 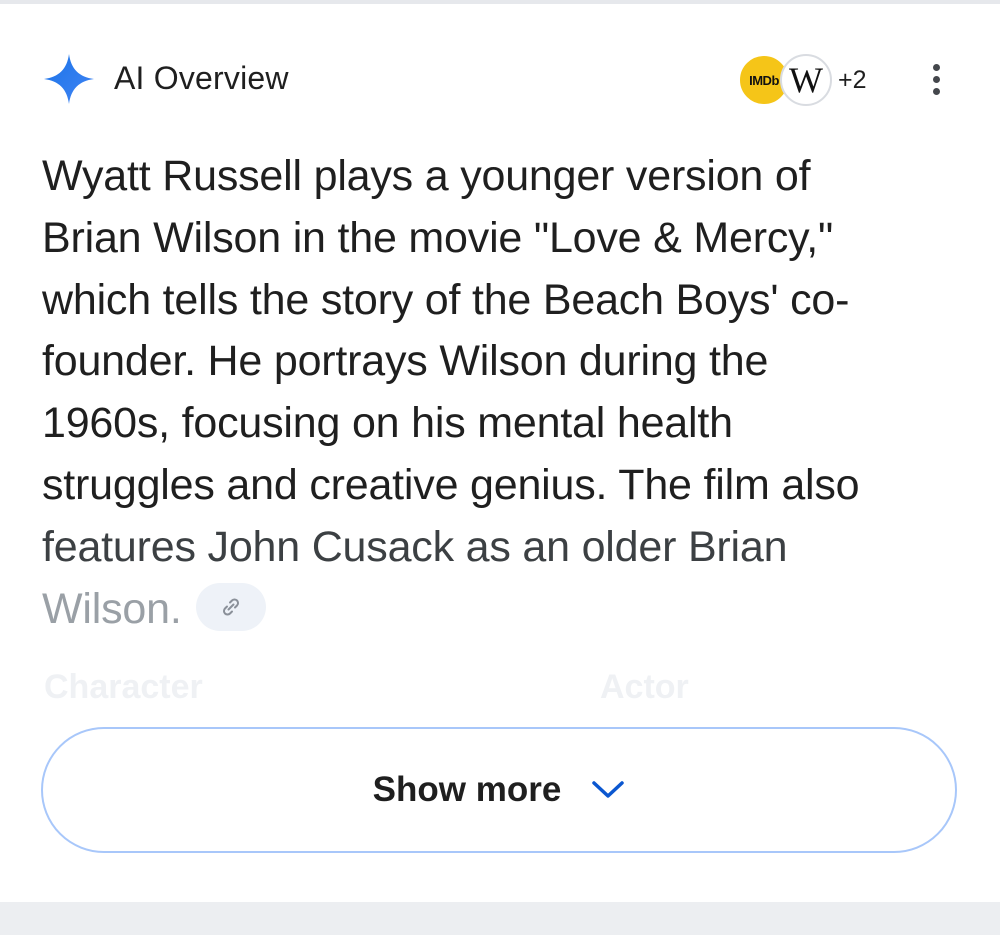 I want to click on more-vert-icon, so click(x=936, y=82).